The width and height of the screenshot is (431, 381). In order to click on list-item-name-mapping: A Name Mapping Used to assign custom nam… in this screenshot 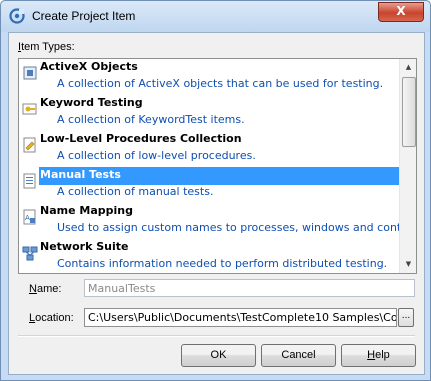, I will do `click(209, 221)`.